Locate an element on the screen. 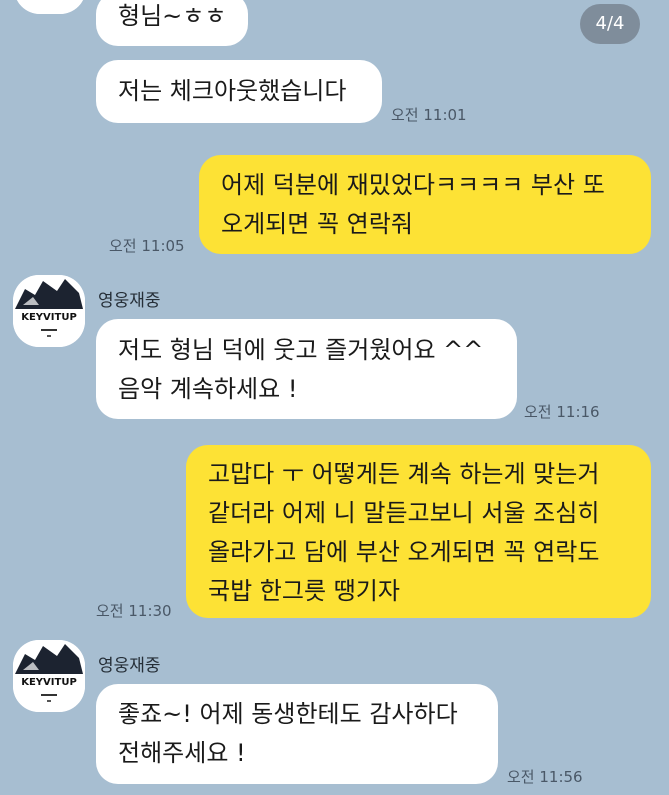 The height and width of the screenshot is (795, 669). page-counter-badge: 4/4 is located at coordinates (610, 24).